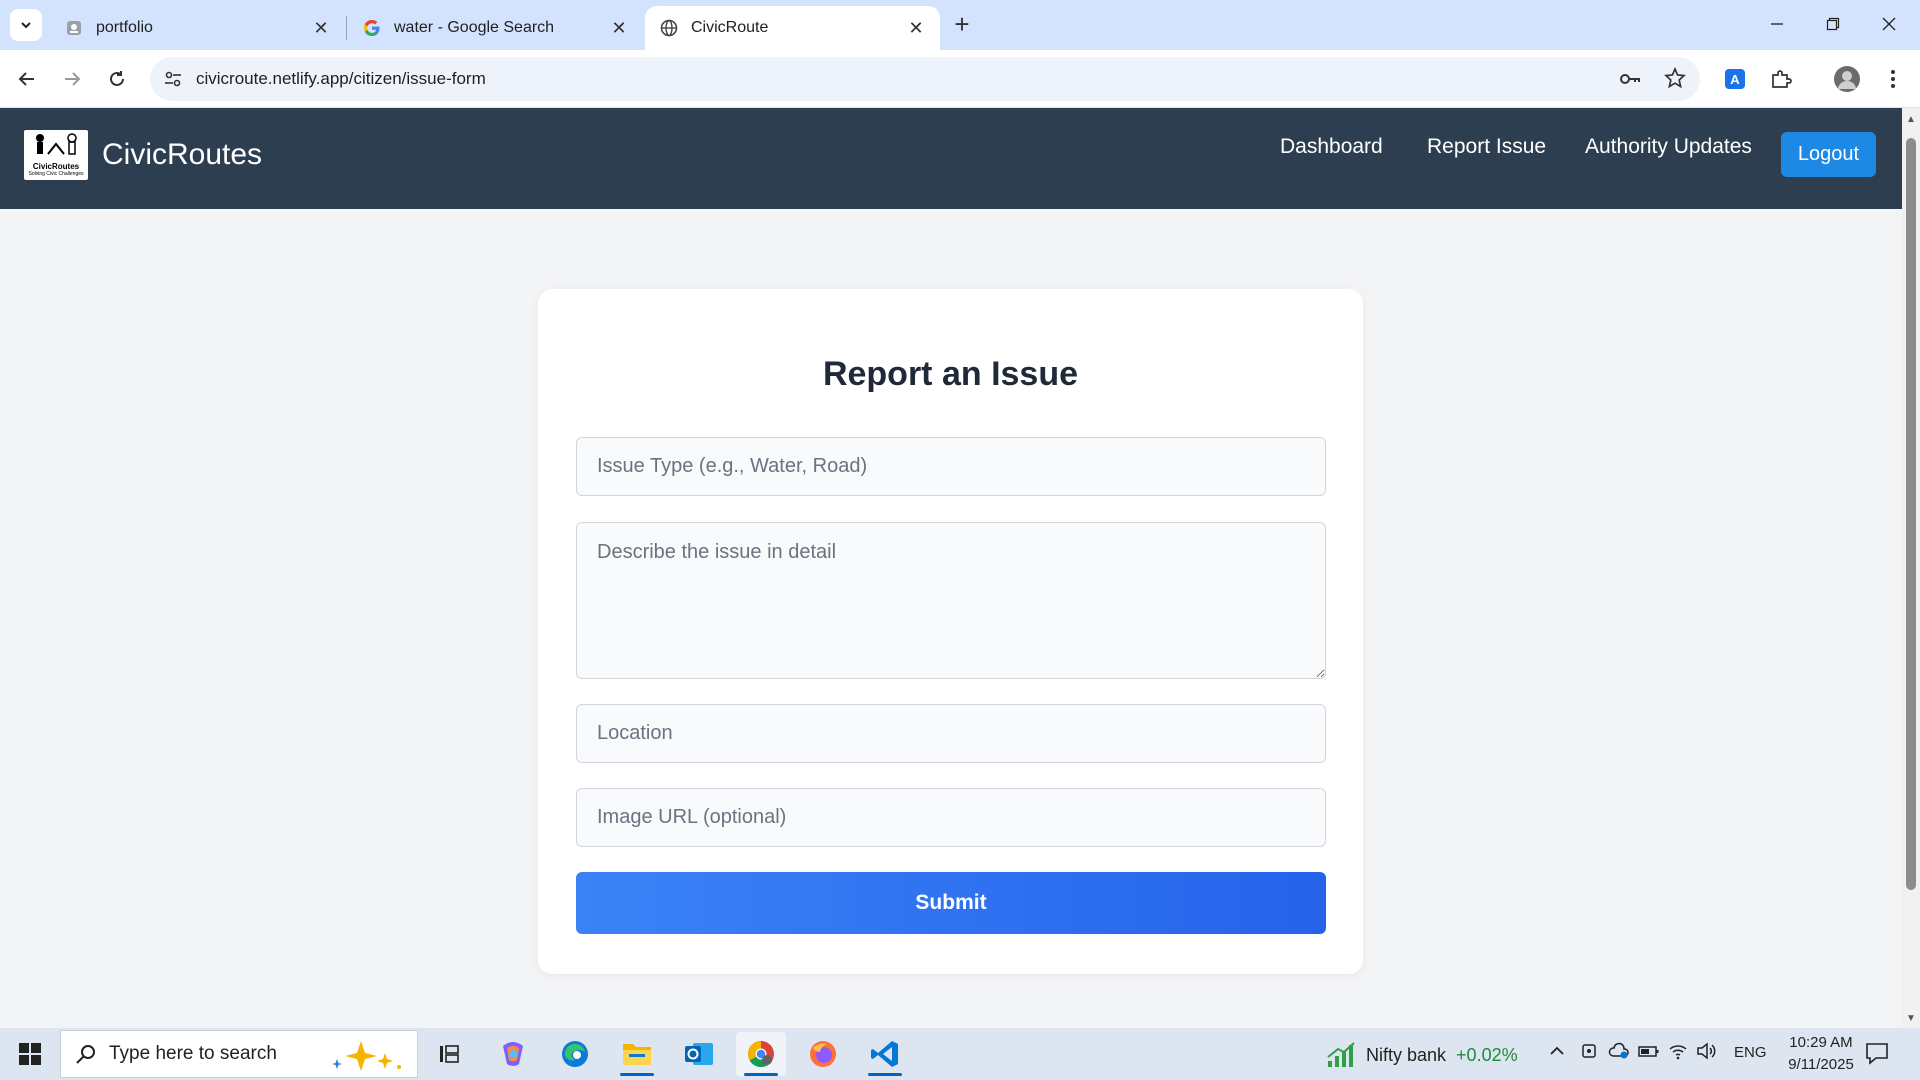 The height and width of the screenshot is (1080, 1920). I want to click on taskbar-search-placeholder: Type here to search, so click(193, 1053).